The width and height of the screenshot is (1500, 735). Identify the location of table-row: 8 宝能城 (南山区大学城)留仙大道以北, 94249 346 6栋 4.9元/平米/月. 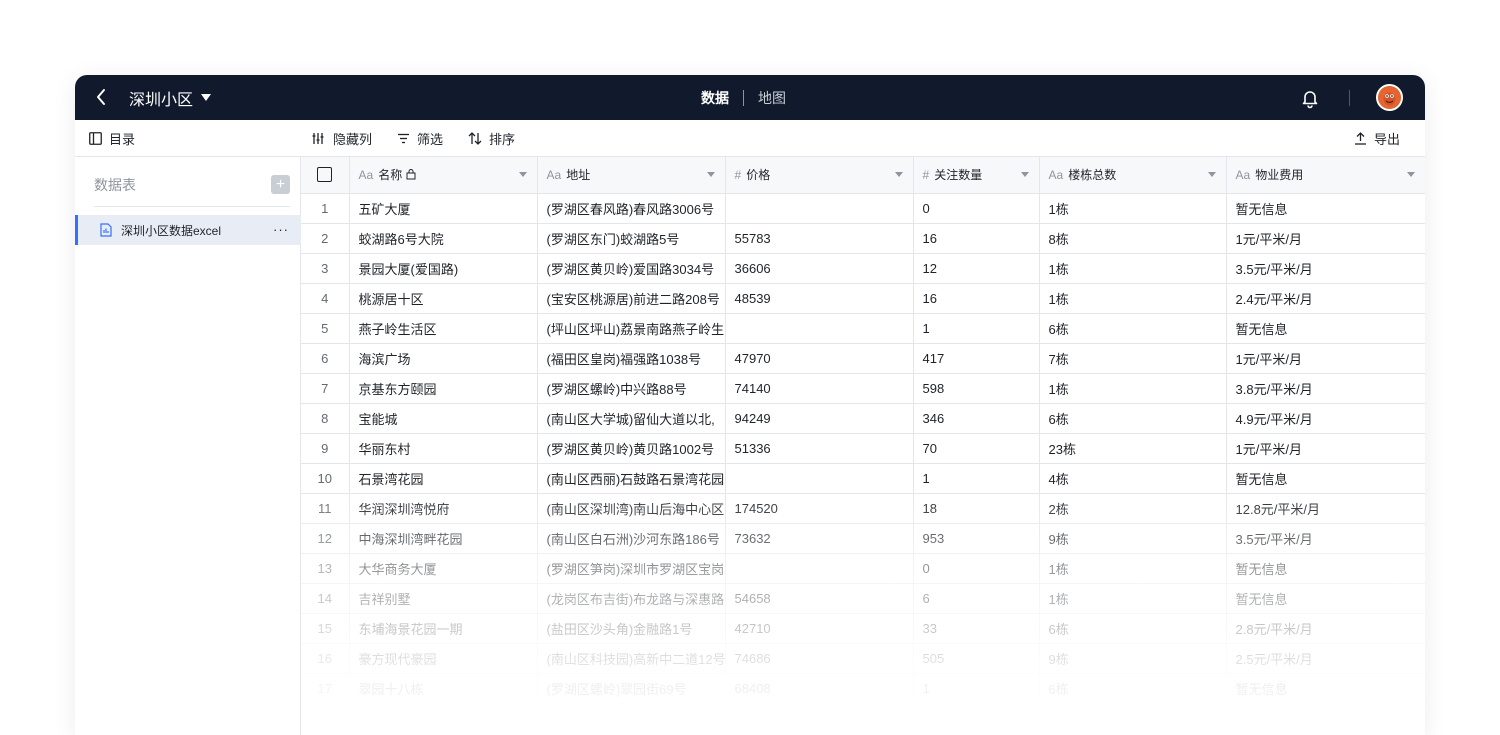
(863, 418).